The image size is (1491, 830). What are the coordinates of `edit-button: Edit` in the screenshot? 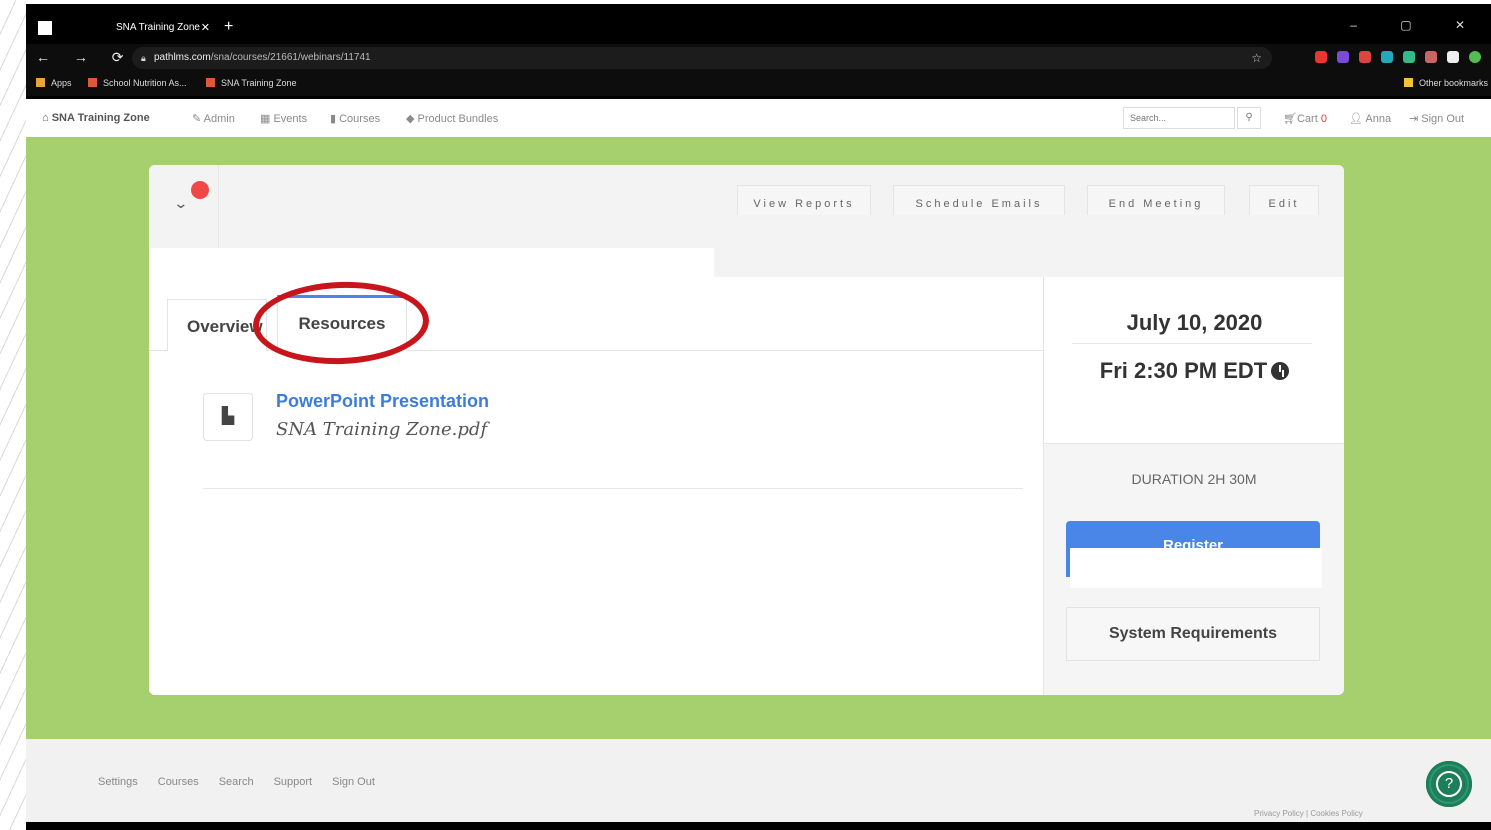 It's located at (1284, 200).